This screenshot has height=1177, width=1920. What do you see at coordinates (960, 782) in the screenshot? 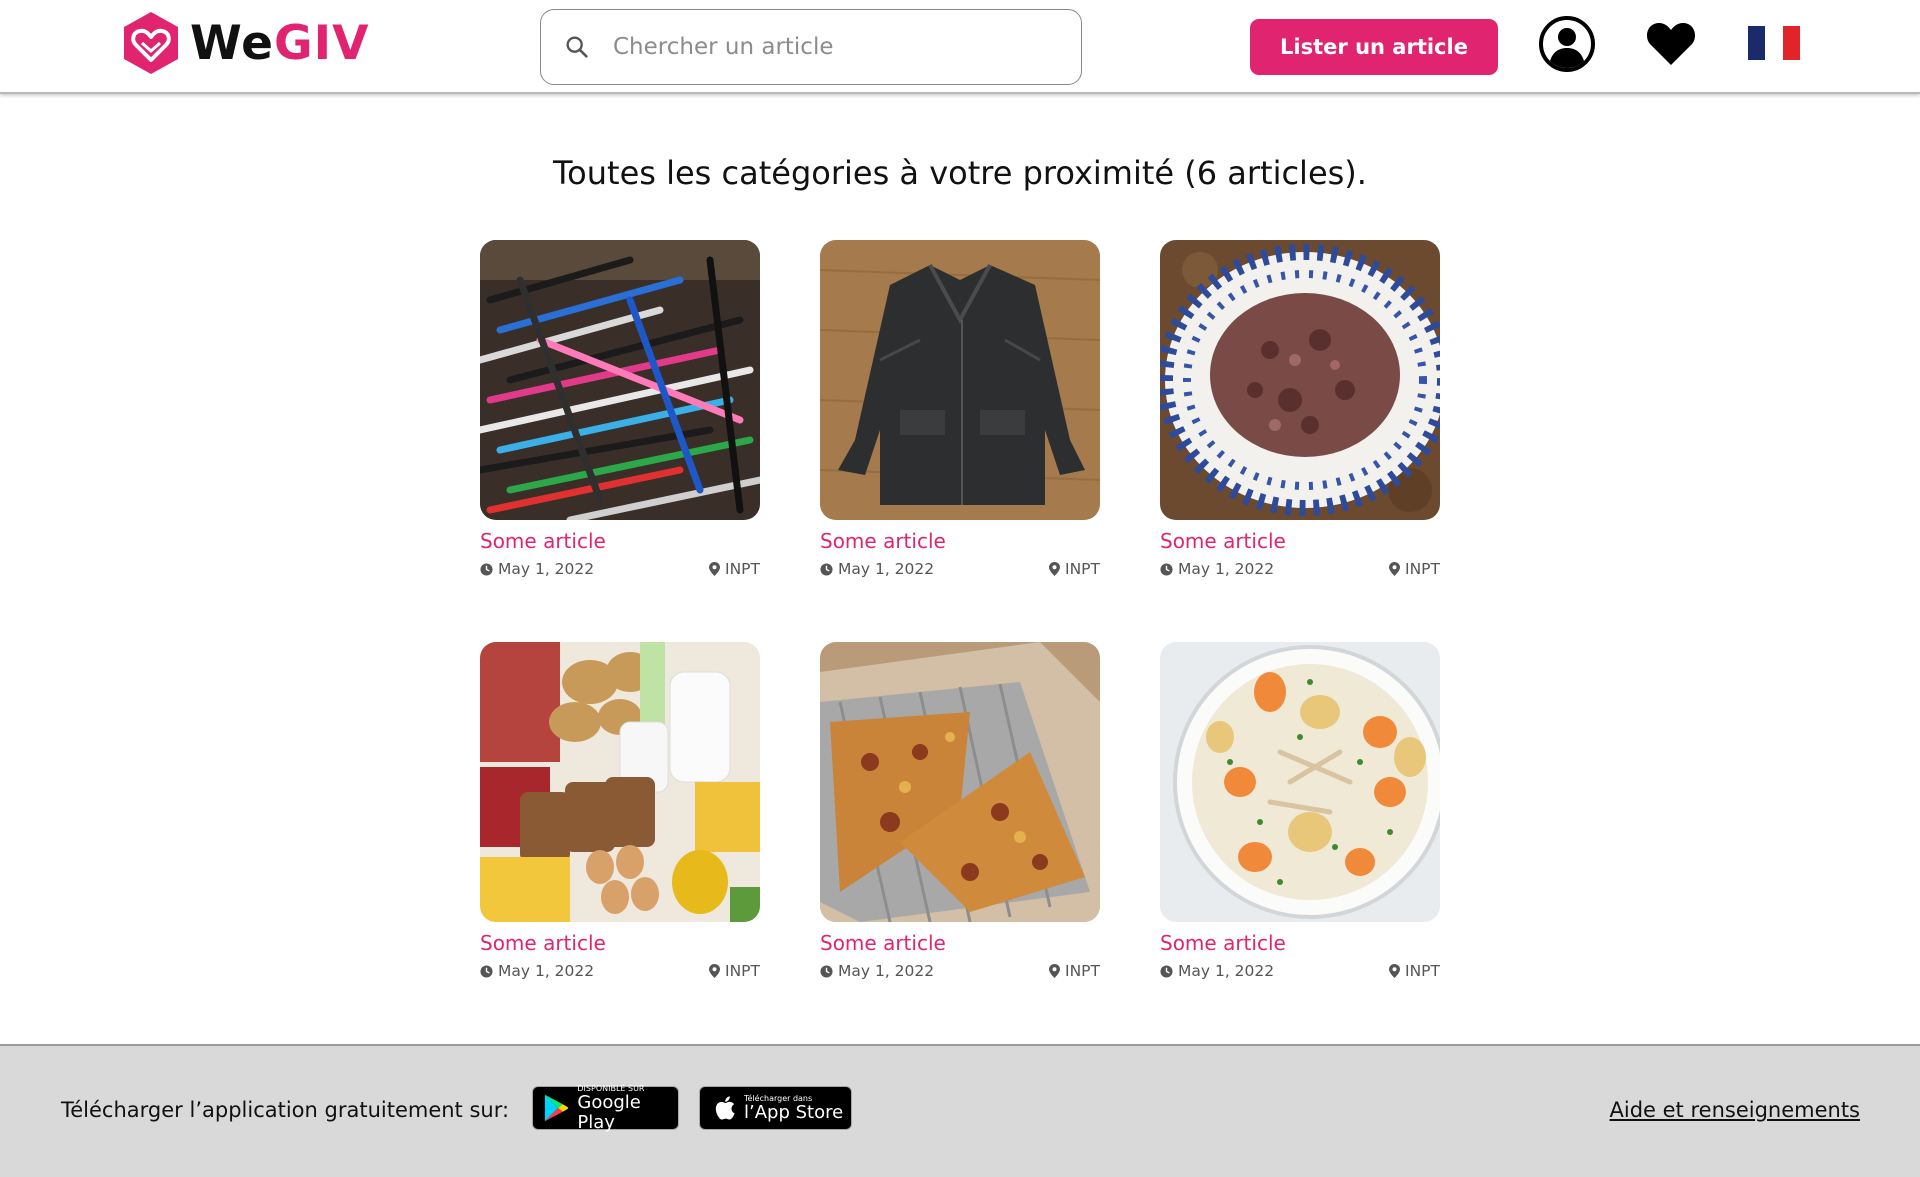
I see `article-image-pizza` at bounding box center [960, 782].